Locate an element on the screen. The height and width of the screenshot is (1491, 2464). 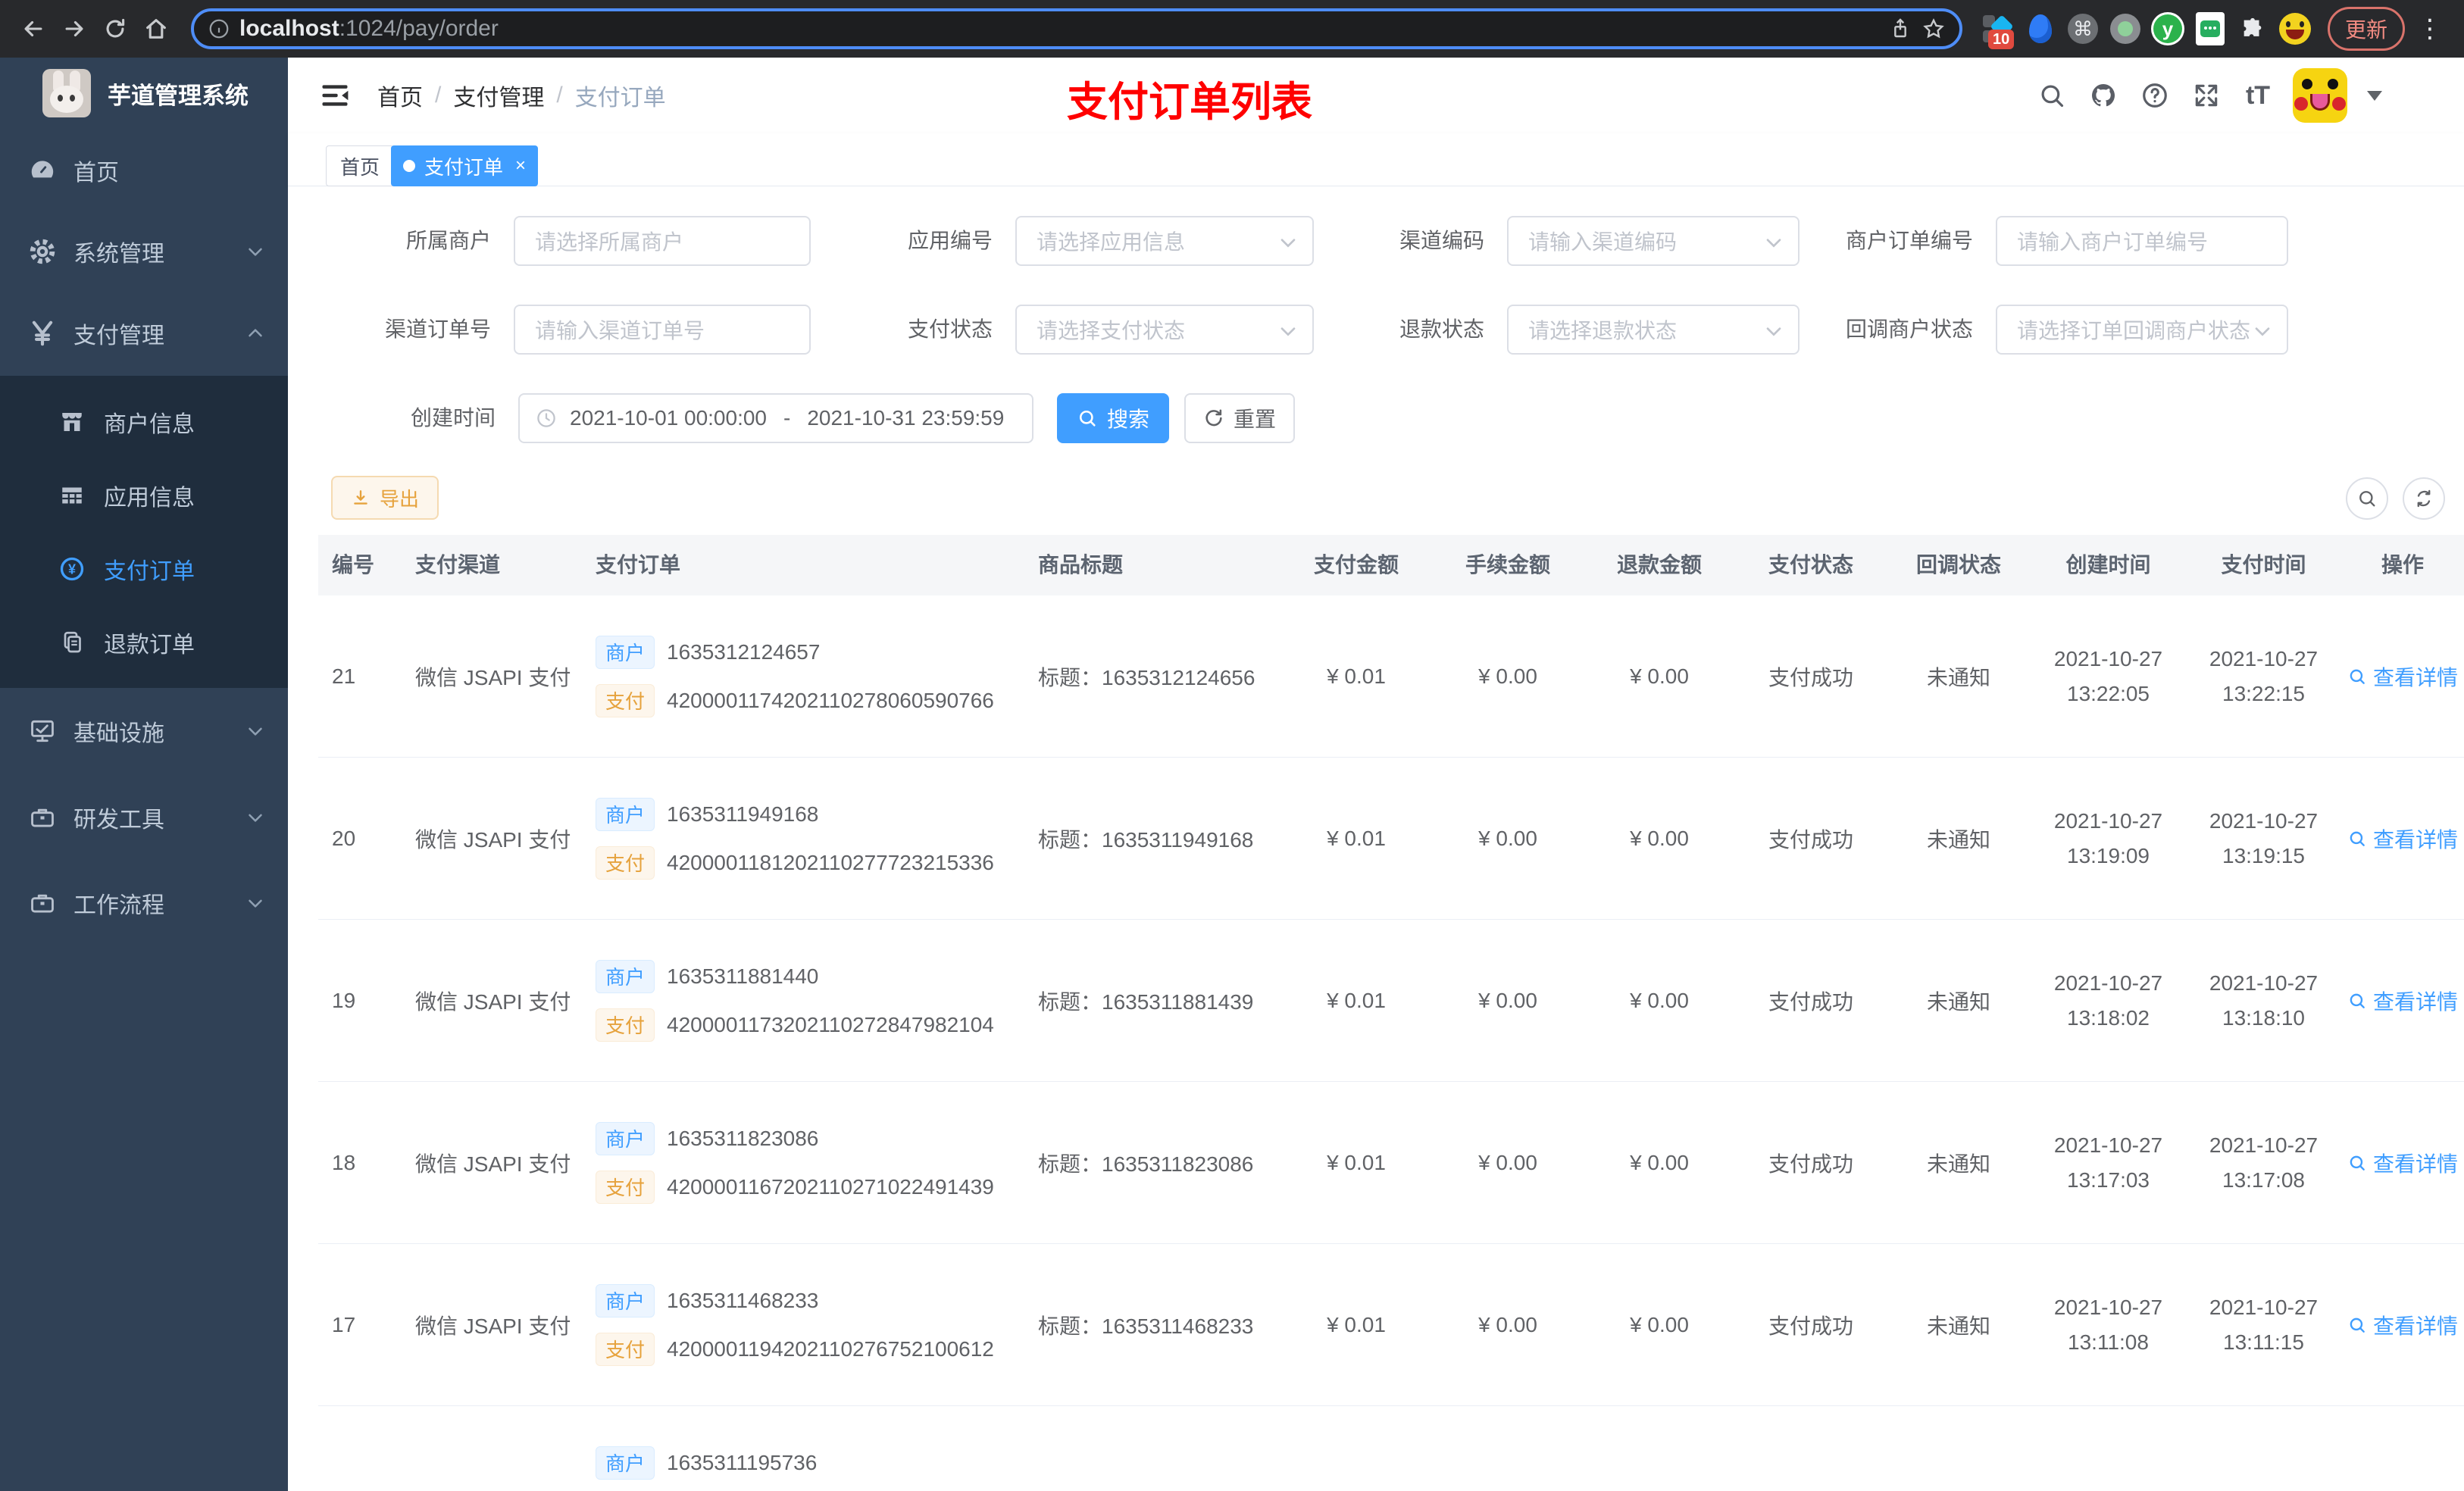
filter-merchant: 所属商户 请选择所属商户 is located at coordinates (608, 241).